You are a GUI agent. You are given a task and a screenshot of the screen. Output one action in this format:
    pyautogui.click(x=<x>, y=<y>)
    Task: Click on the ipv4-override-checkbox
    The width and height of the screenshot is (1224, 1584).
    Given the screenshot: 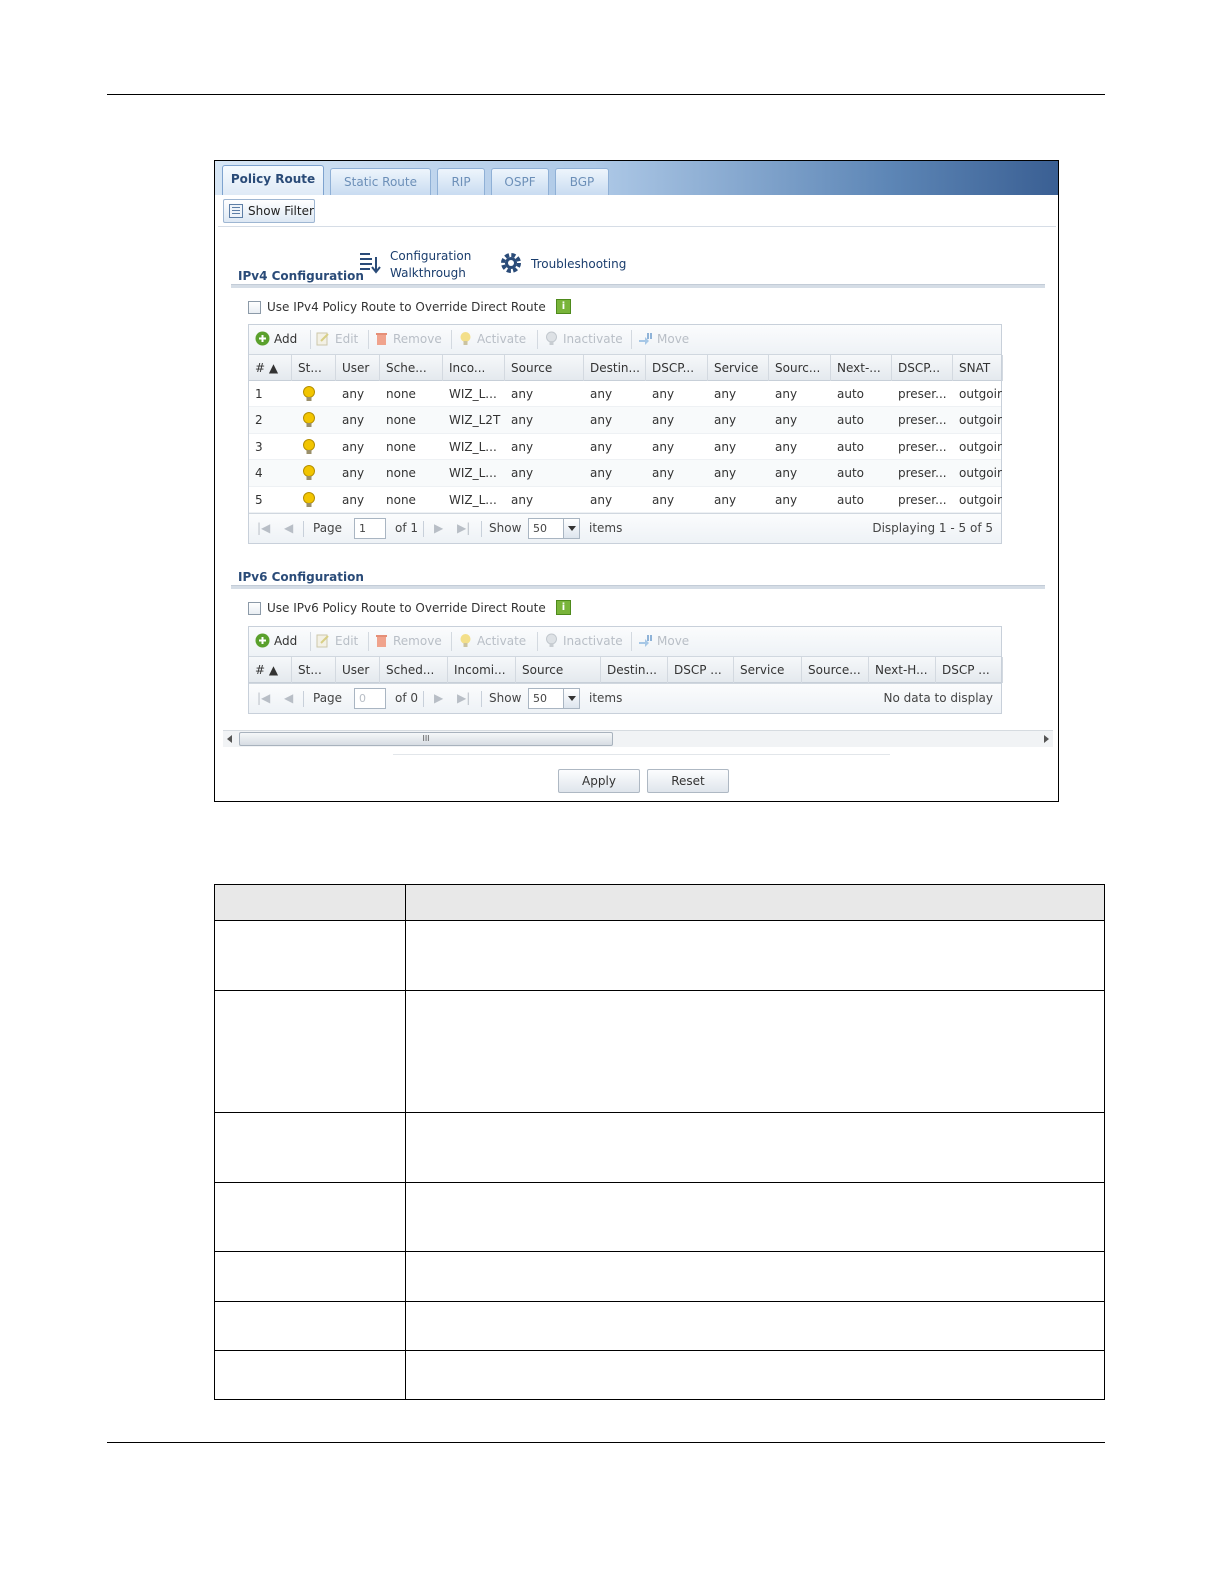 What is the action you would take?
    pyautogui.click(x=254, y=307)
    